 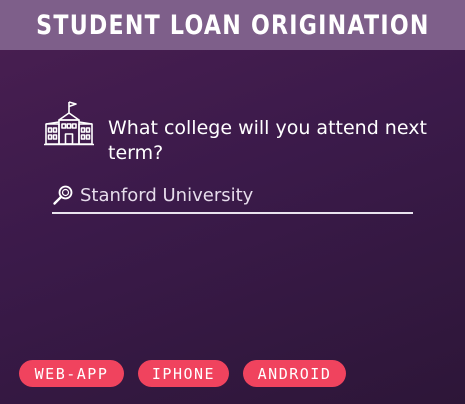 What do you see at coordinates (71, 373) in the screenshot?
I see `web-app-button: WEB-APP` at bounding box center [71, 373].